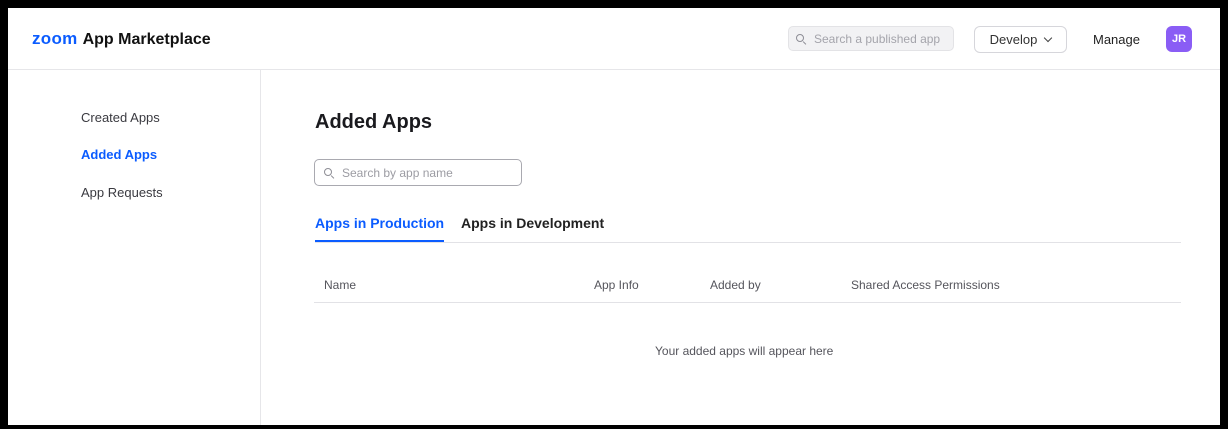  Describe the element at coordinates (735, 285) in the screenshot. I see `column-header-added-by: Added by` at that location.